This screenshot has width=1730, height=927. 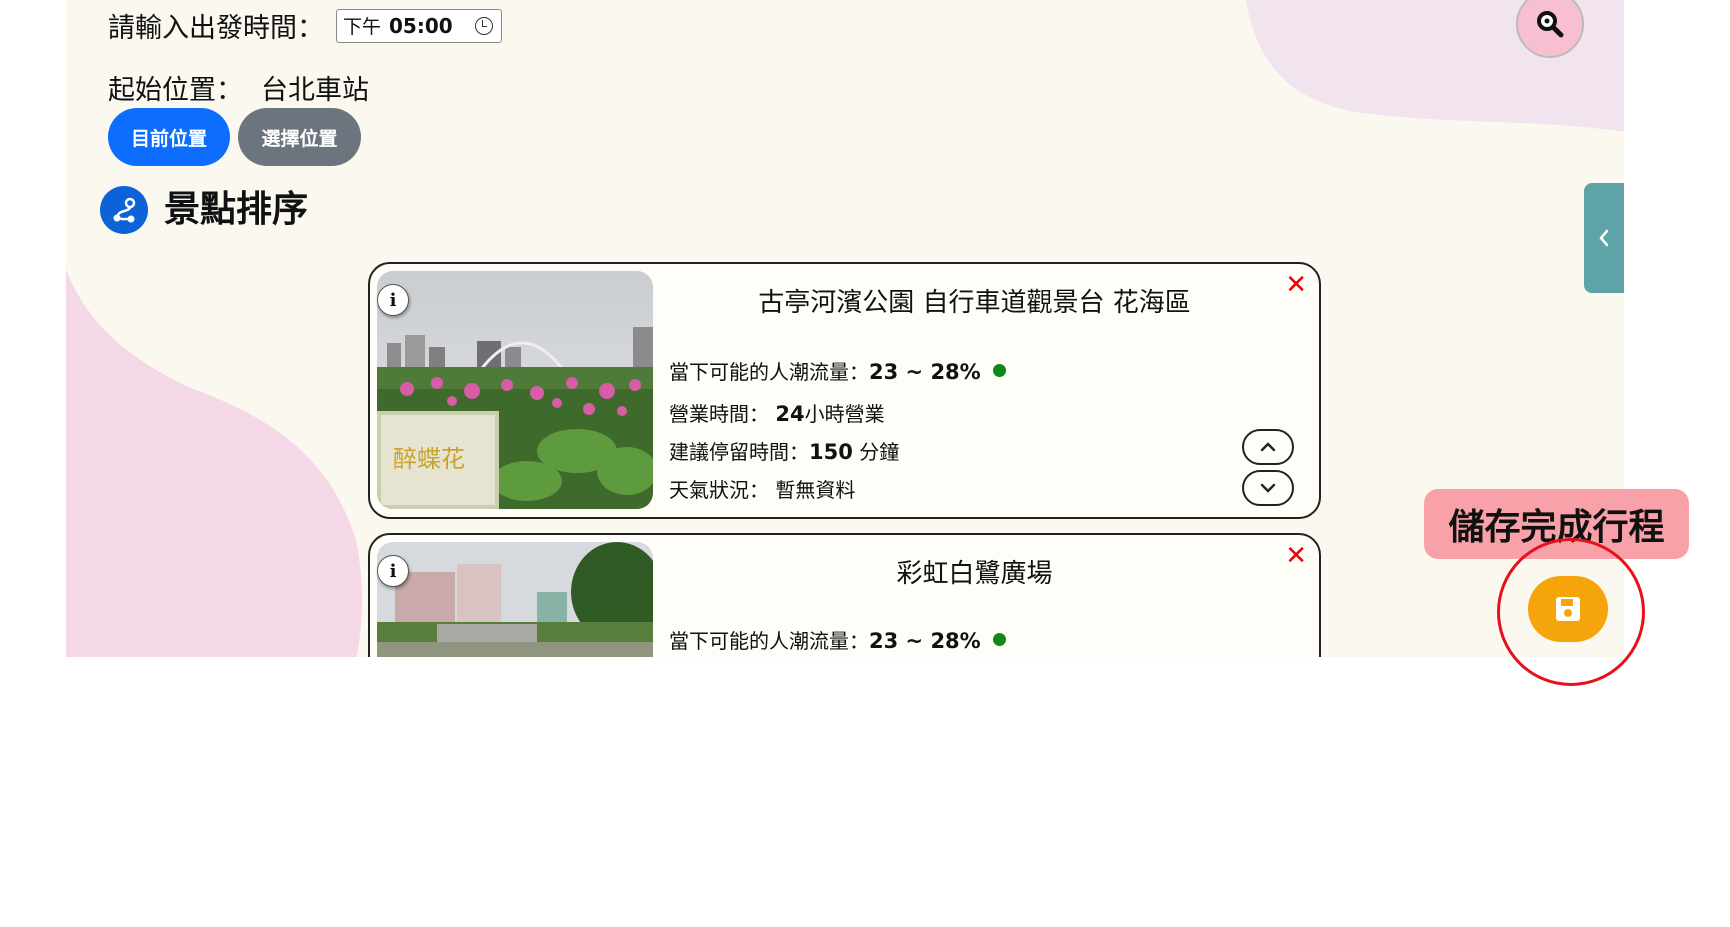 I want to click on chevron-up-icon, so click(x=1268, y=447).